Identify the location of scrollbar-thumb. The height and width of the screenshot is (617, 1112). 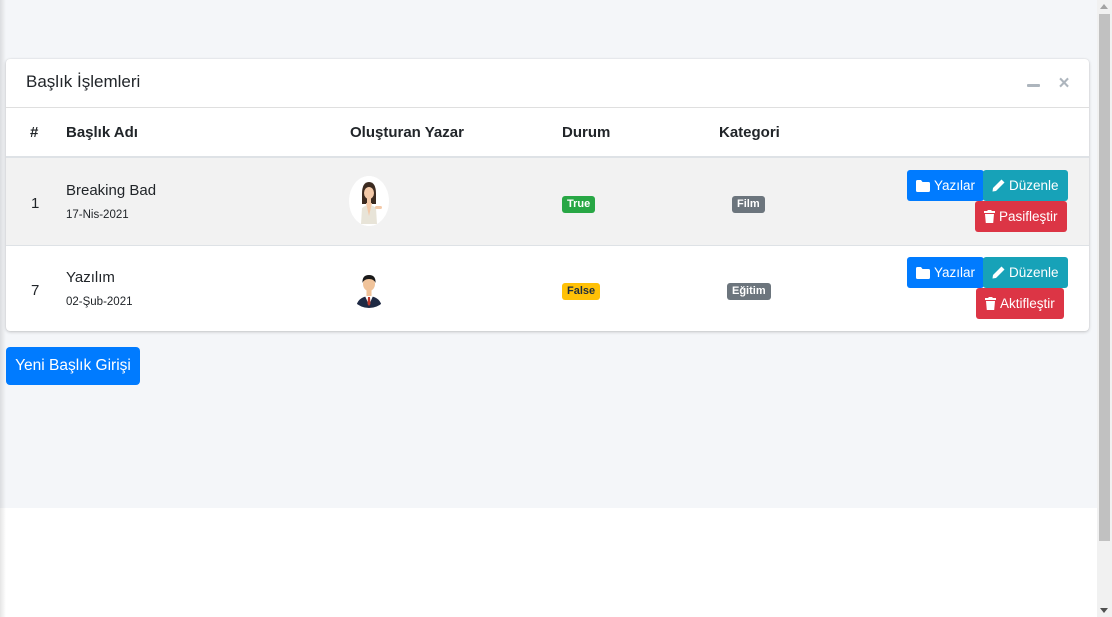
(1104, 277).